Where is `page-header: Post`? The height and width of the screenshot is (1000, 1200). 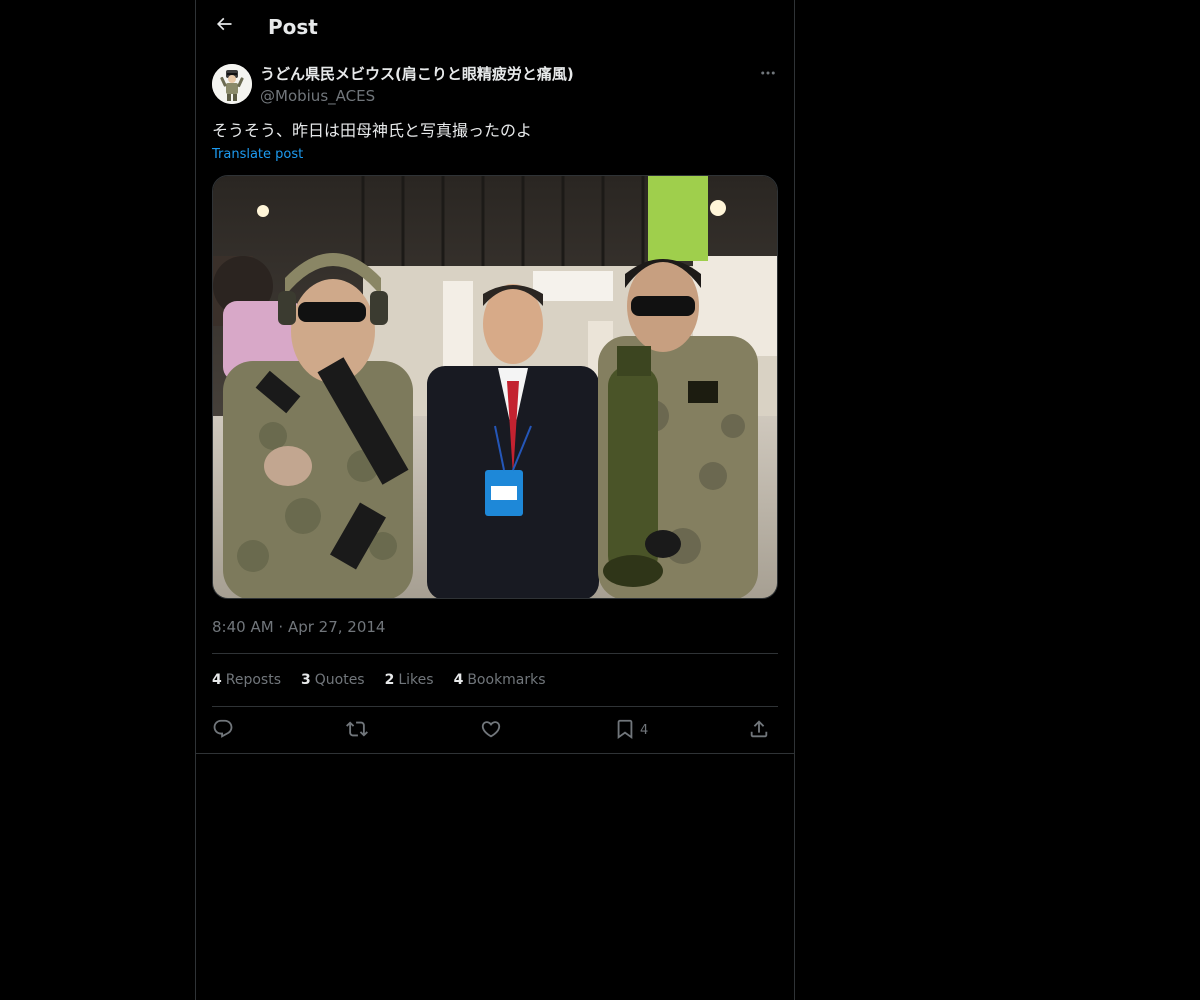
page-header: Post is located at coordinates (495, 26).